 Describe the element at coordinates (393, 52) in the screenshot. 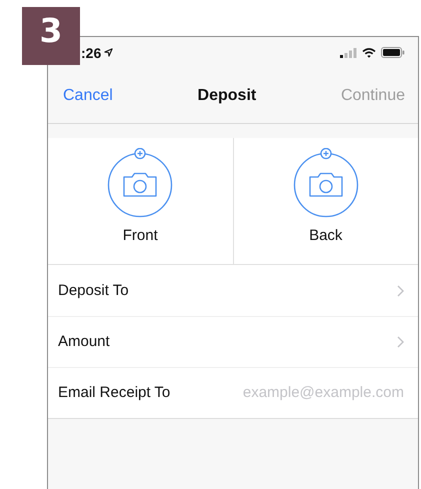

I see `battery-icon` at that location.